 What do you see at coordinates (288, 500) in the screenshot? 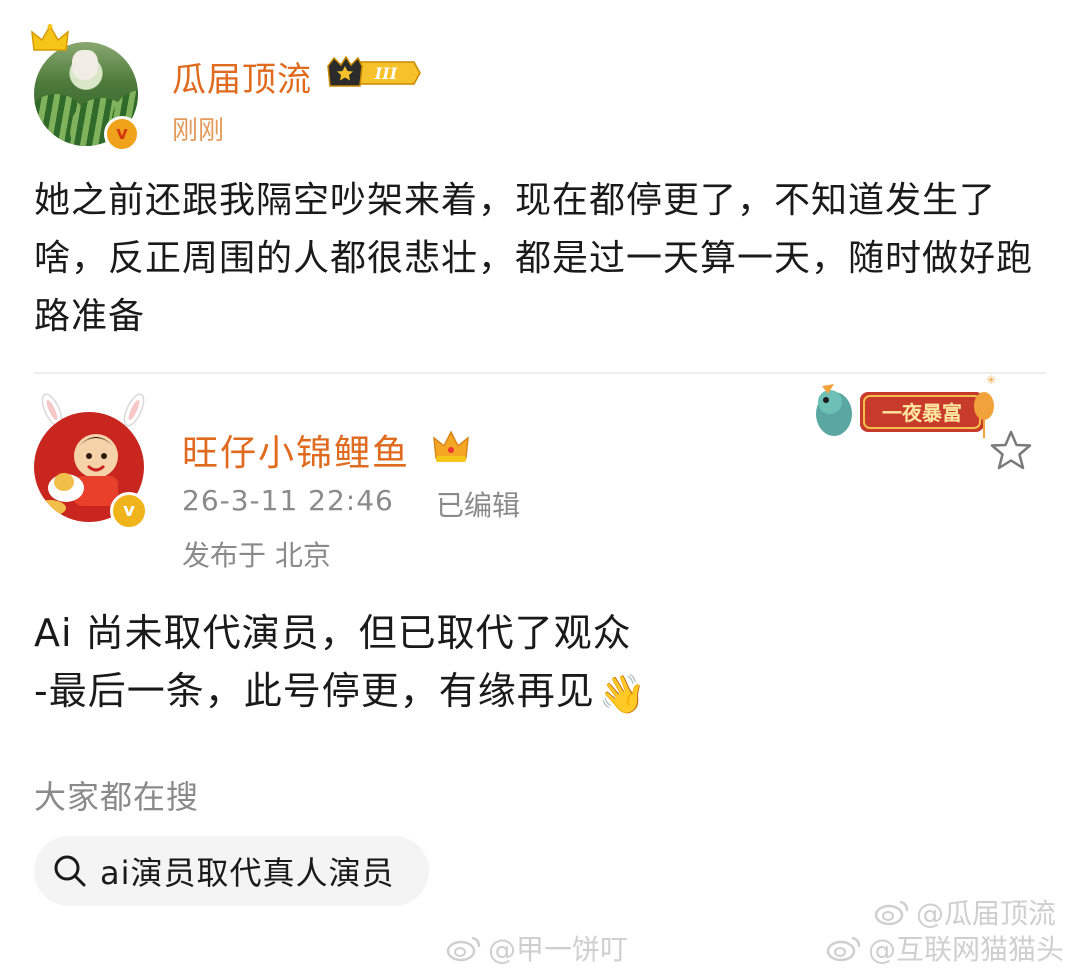
I see `post-date: 26-3-11 22:46` at bounding box center [288, 500].